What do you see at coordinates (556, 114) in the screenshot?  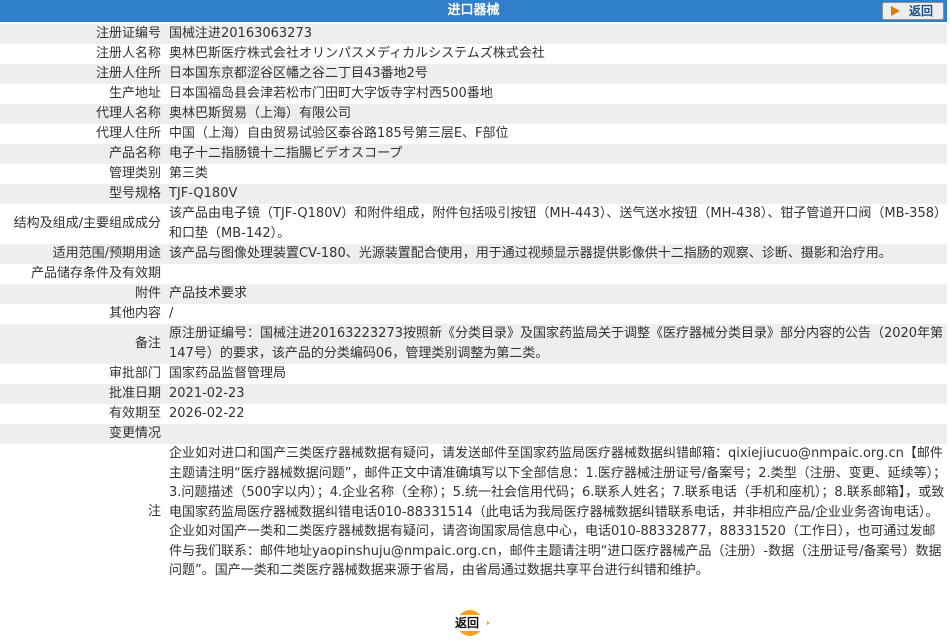 I see `row-value: 奥林巴斯贸易（上海）有限公司` at bounding box center [556, 114].